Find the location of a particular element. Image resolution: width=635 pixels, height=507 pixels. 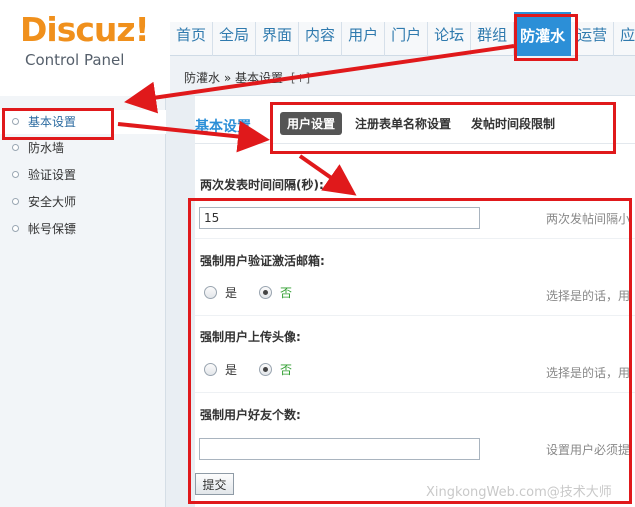

nav-home: 首页 is located at coordinates (192, 39).